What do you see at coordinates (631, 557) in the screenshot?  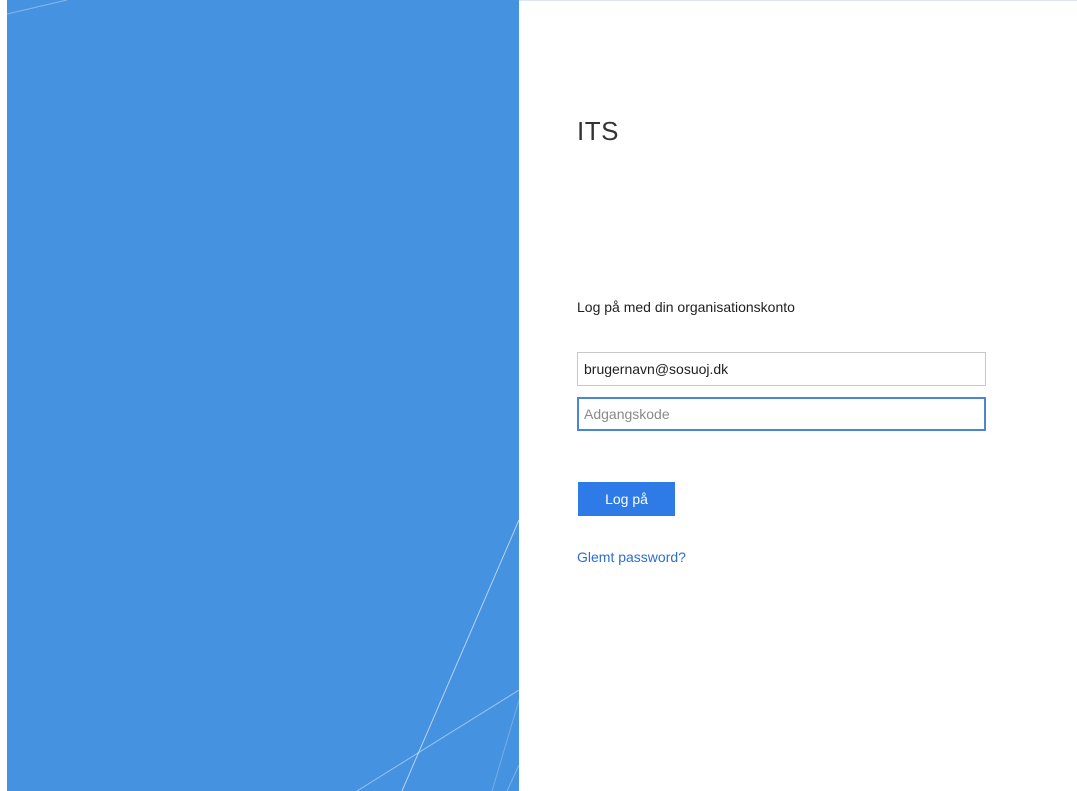 I see `forgot-password-link: Glemt password?` at bounding box center [631, 557].